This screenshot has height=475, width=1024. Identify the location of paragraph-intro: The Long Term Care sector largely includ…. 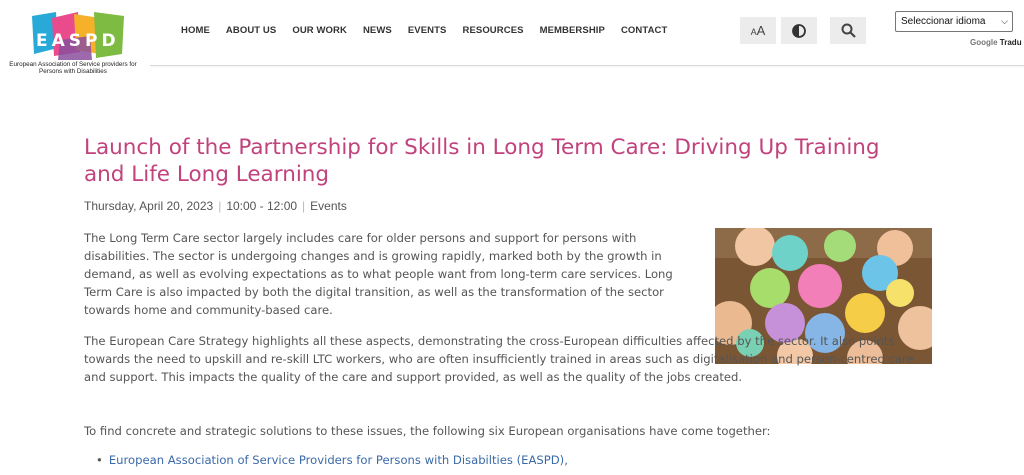
(378, 274).